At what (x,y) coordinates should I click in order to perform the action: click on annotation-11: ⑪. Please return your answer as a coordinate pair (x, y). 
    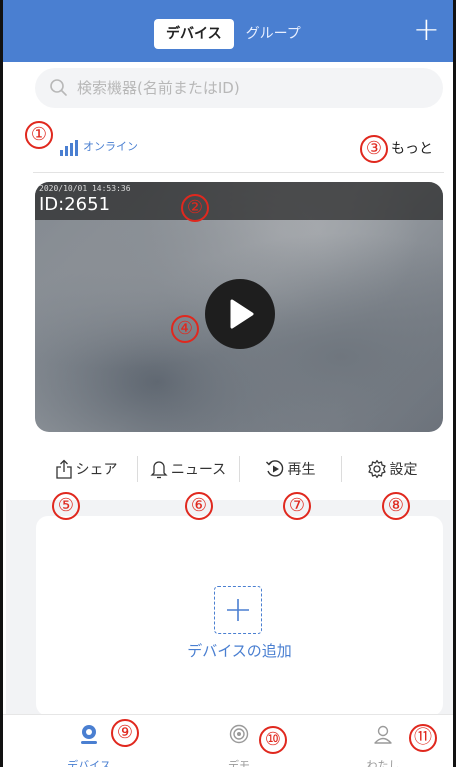
    Looking at the image, I should click on (423, 738).